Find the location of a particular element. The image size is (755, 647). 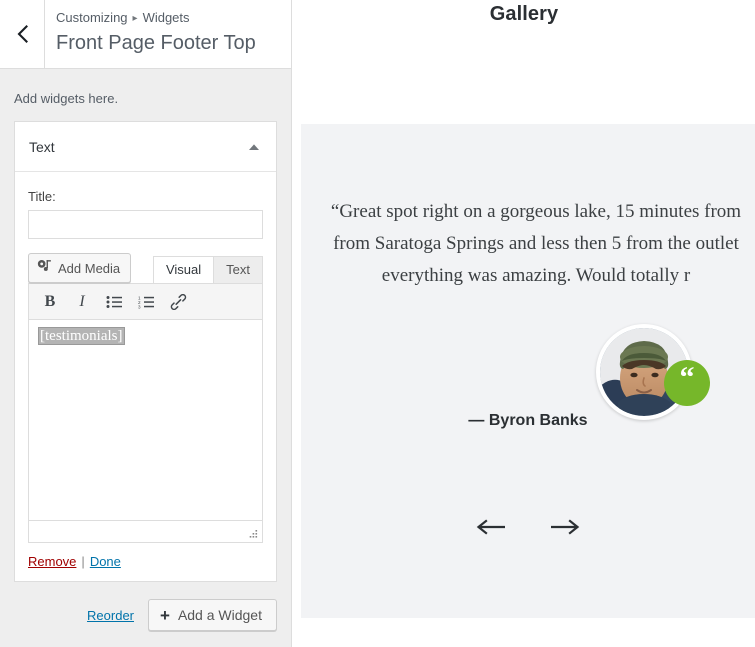

reorder-link: Reorder is located at coordinates (110, 615).